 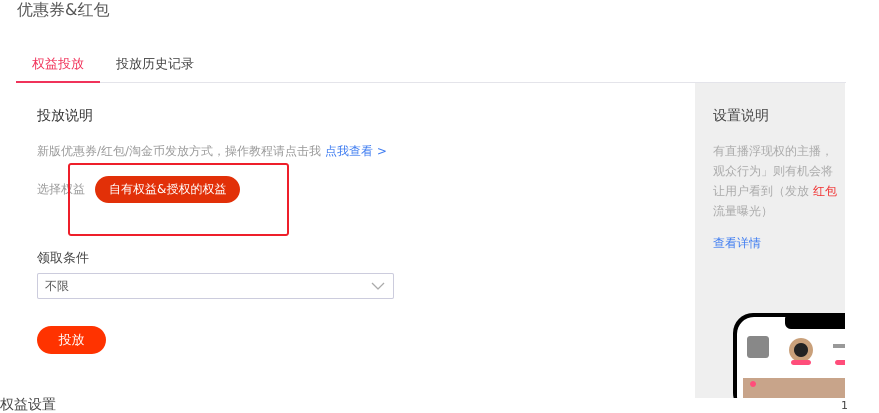 I want to click on benefit-option: 自有权益&授权的权益, so click(x=167, y=189).